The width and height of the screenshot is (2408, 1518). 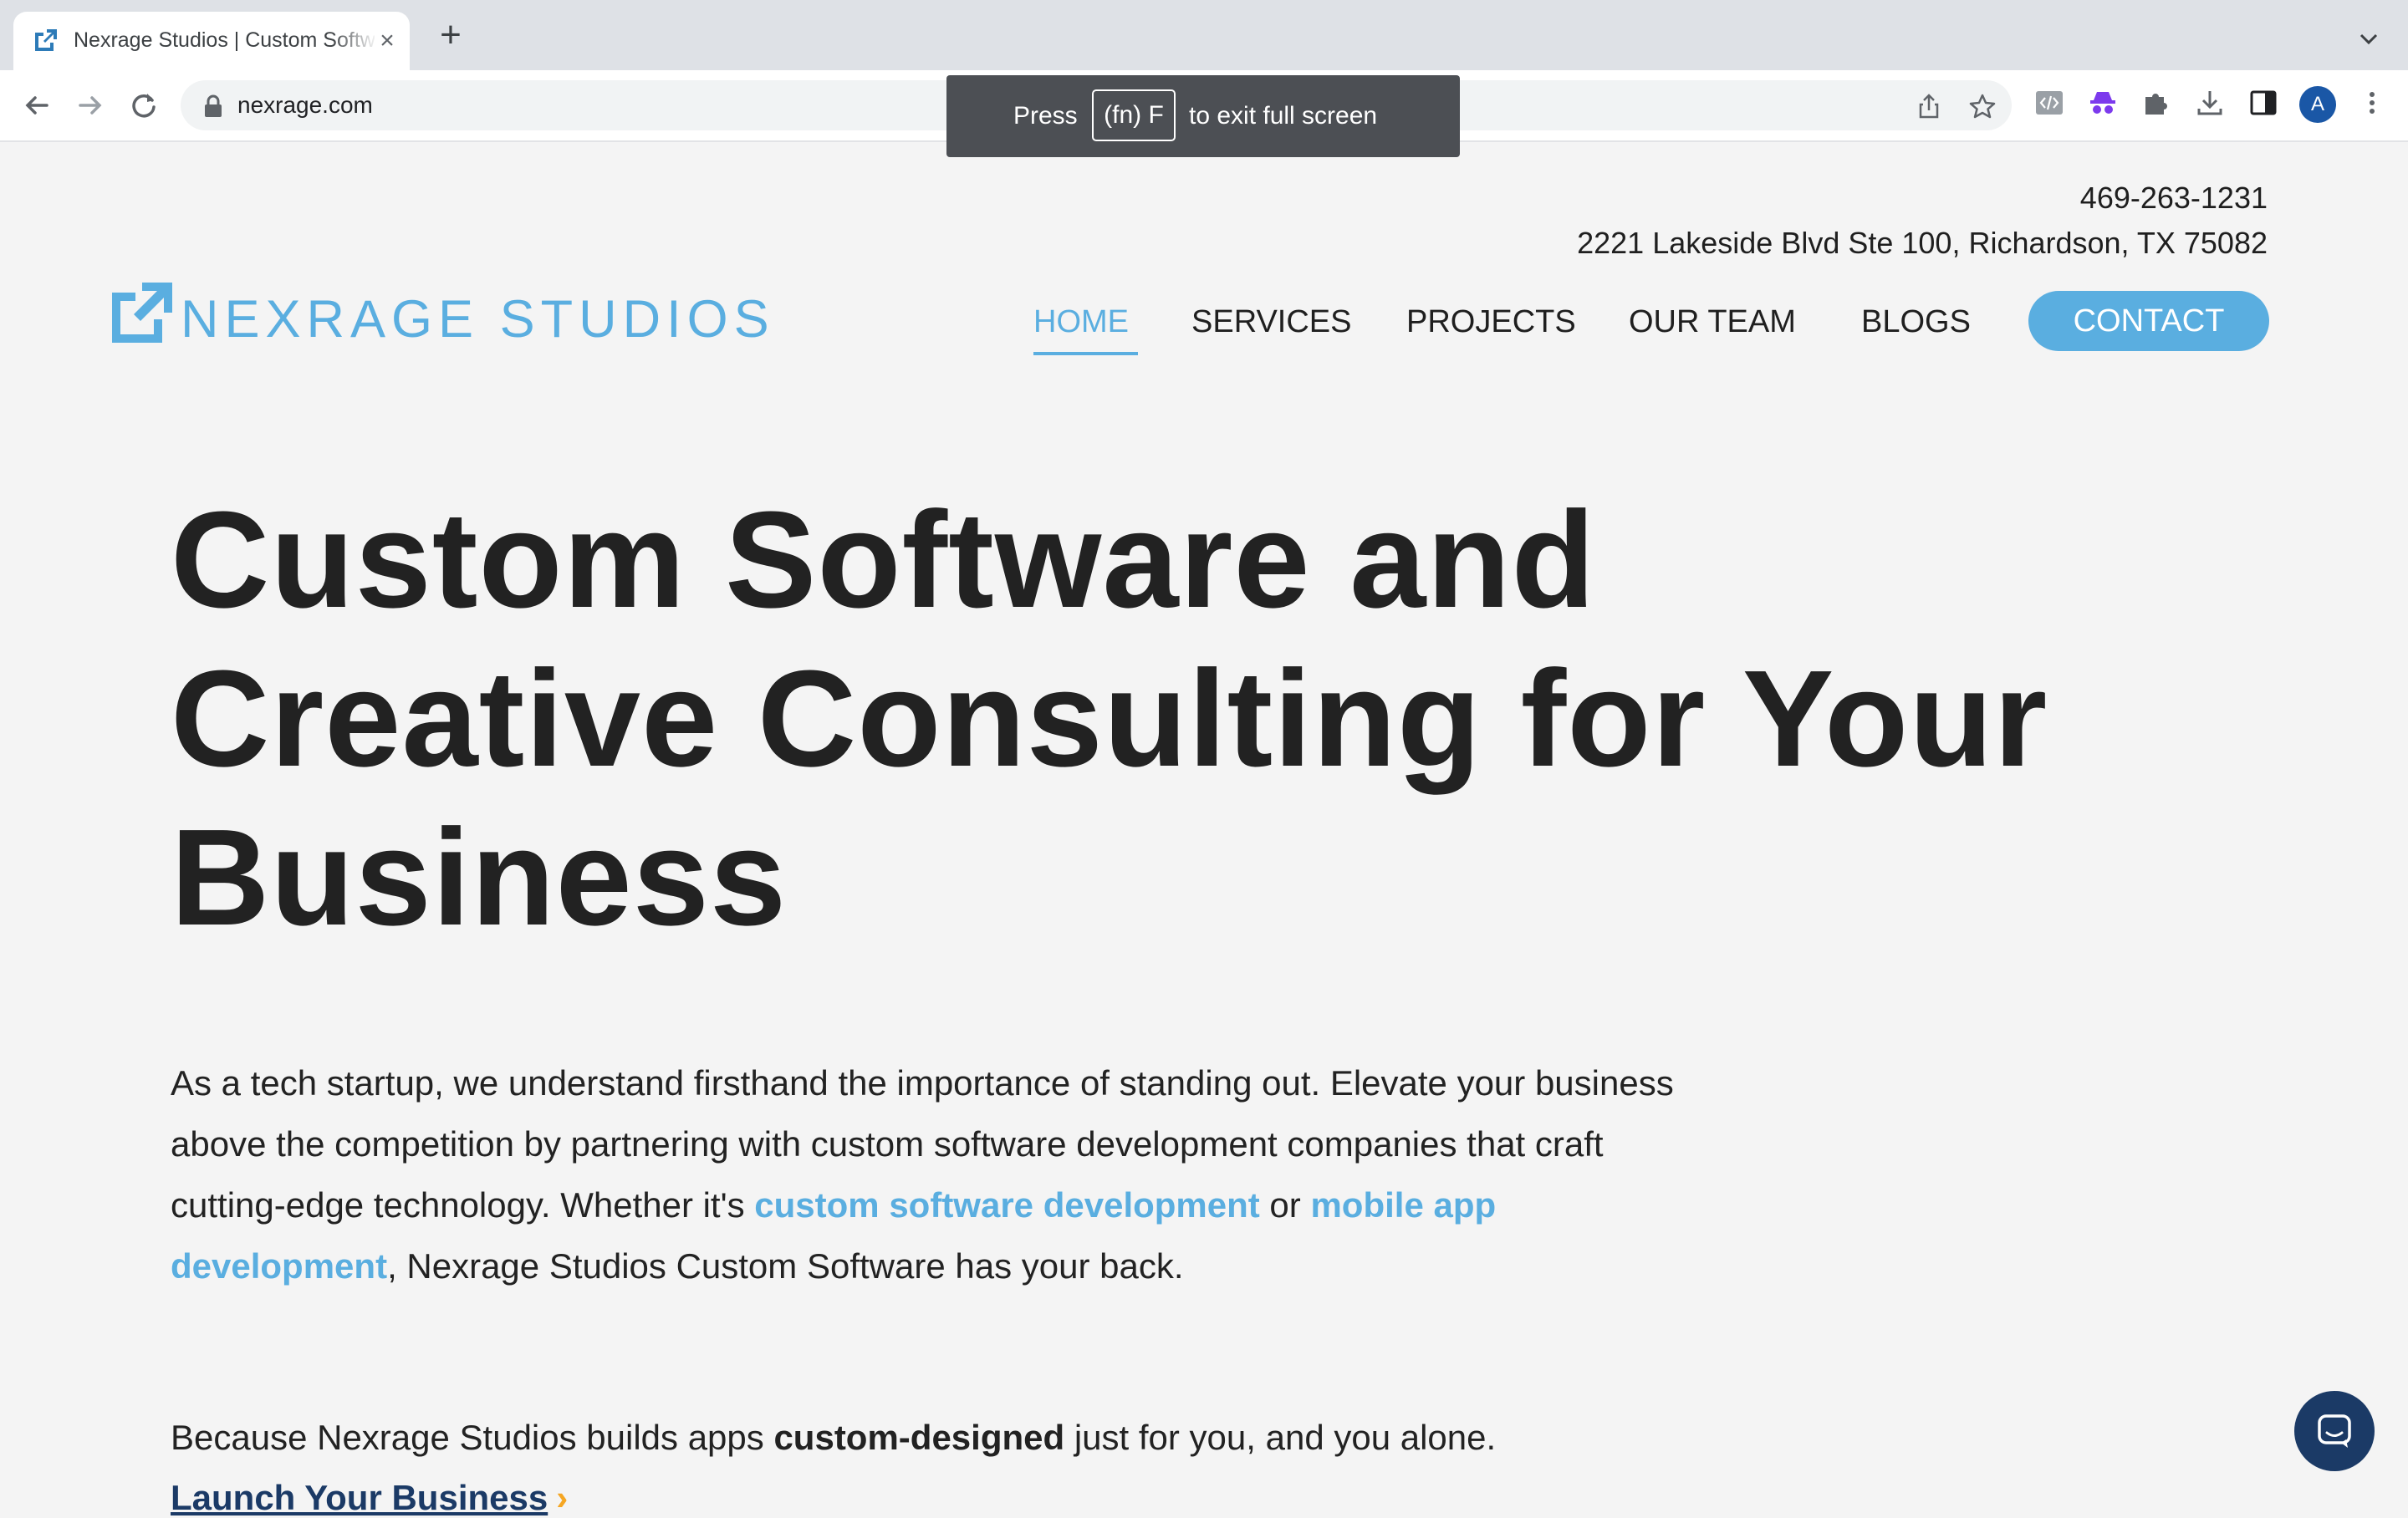 I want to click on site-logo: NEXRAGE STUDIOS, so click(x=440, y=315).